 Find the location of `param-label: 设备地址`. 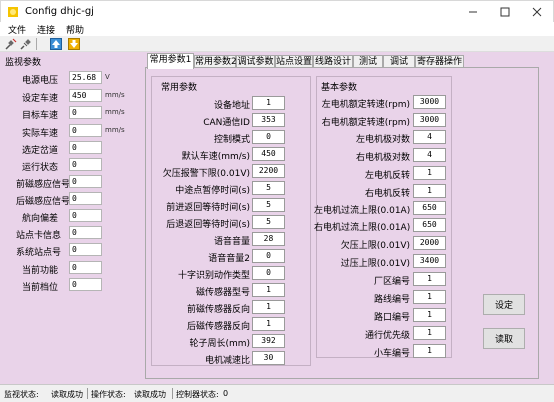

param-label: 设备地址 is located at coordinates (231, 106).